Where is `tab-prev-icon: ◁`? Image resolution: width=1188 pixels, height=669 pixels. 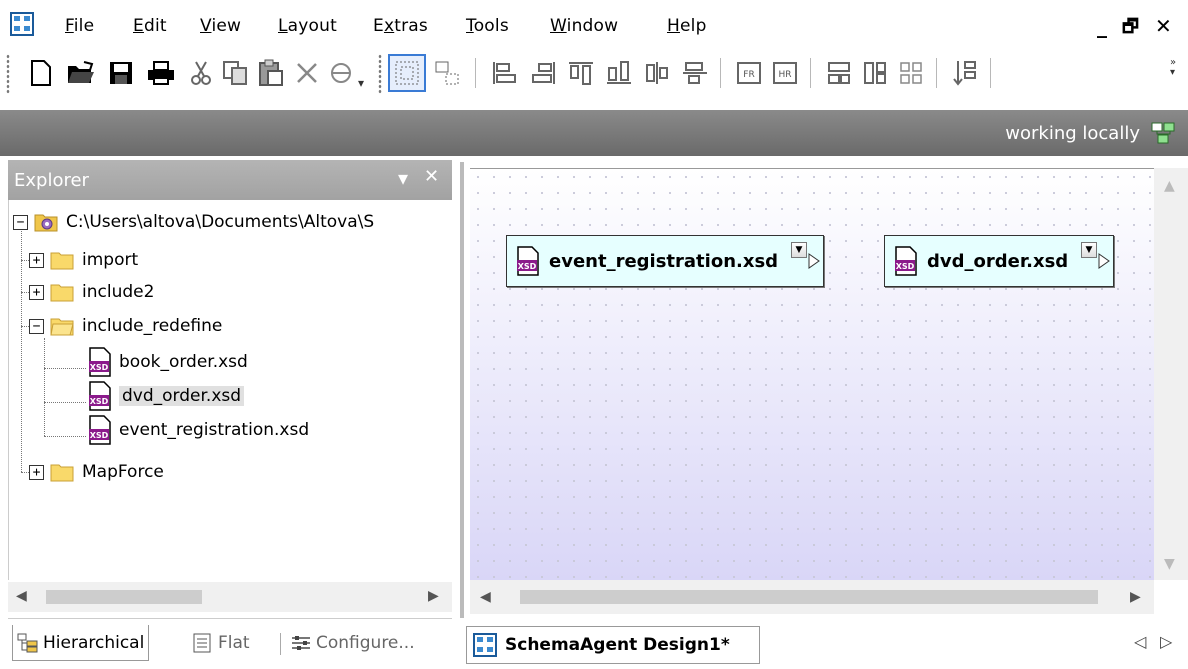
tab-prev-icon: ◁ is located at coordinates (1140, 641).